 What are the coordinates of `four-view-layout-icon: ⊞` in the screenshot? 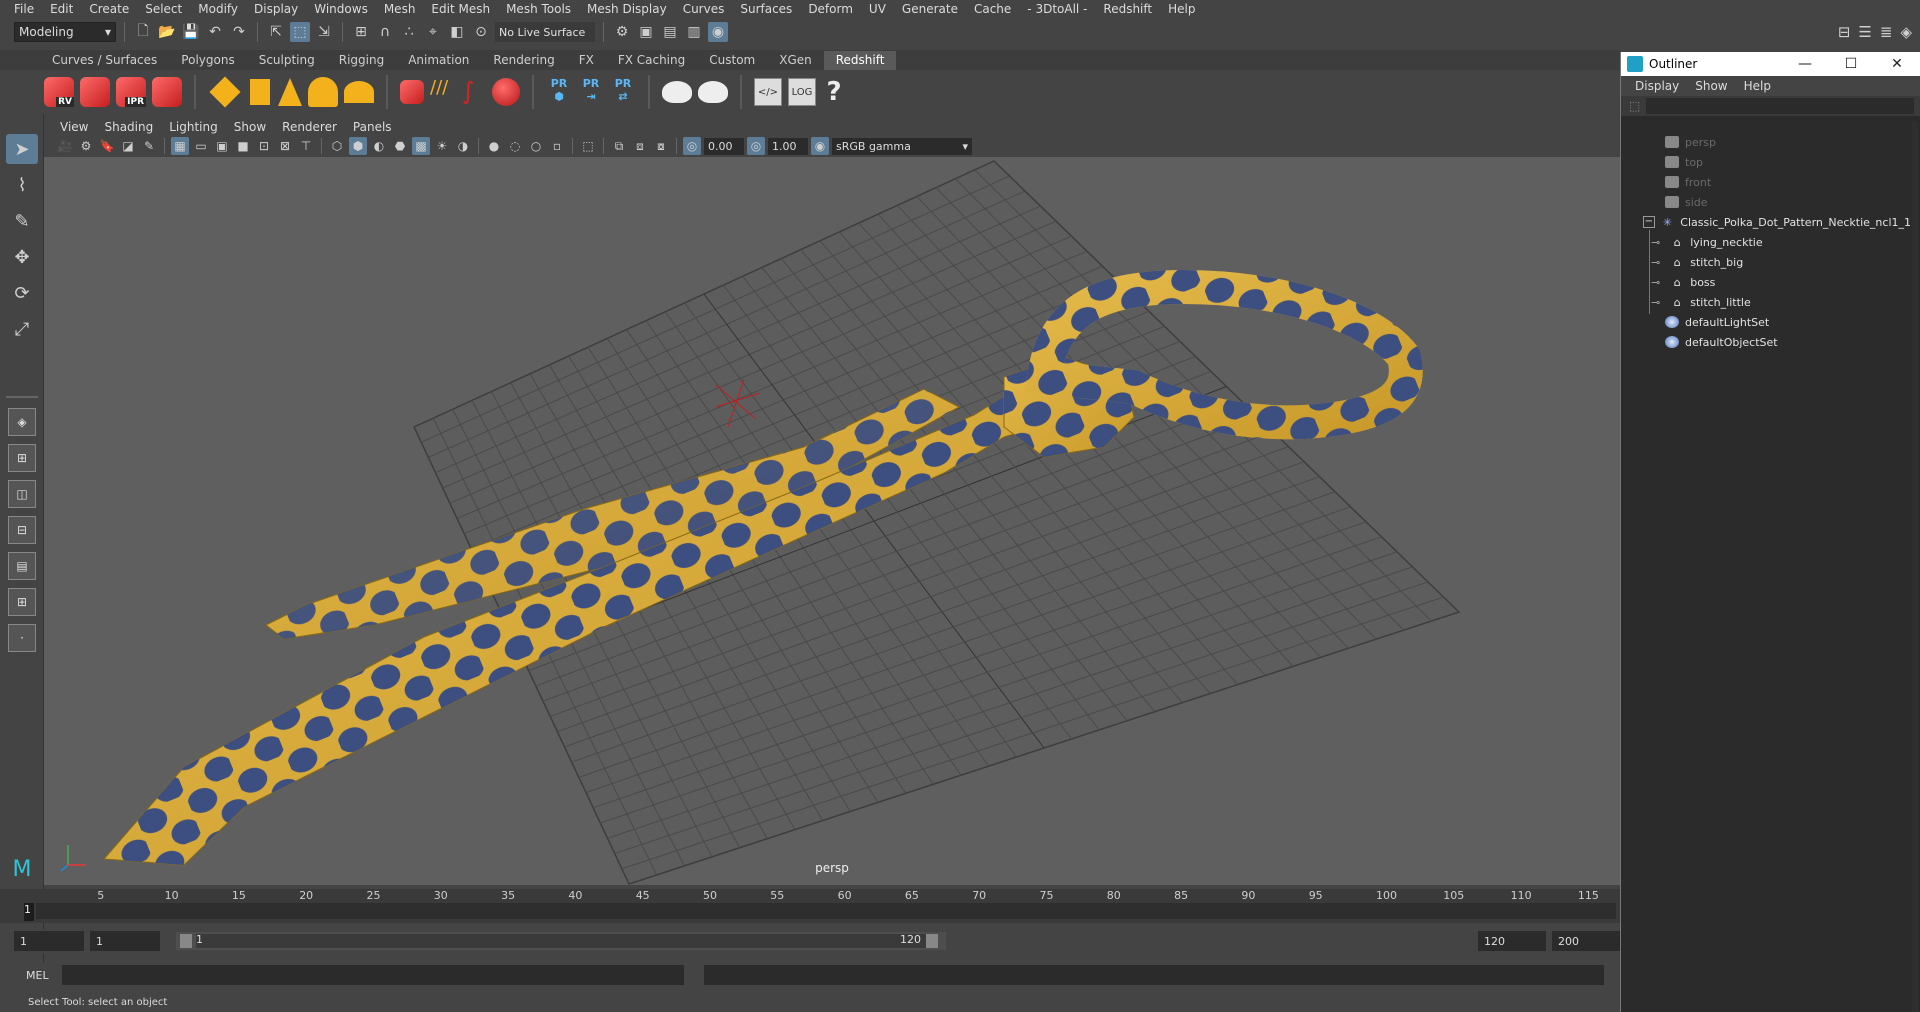 It's located at (22, 458).